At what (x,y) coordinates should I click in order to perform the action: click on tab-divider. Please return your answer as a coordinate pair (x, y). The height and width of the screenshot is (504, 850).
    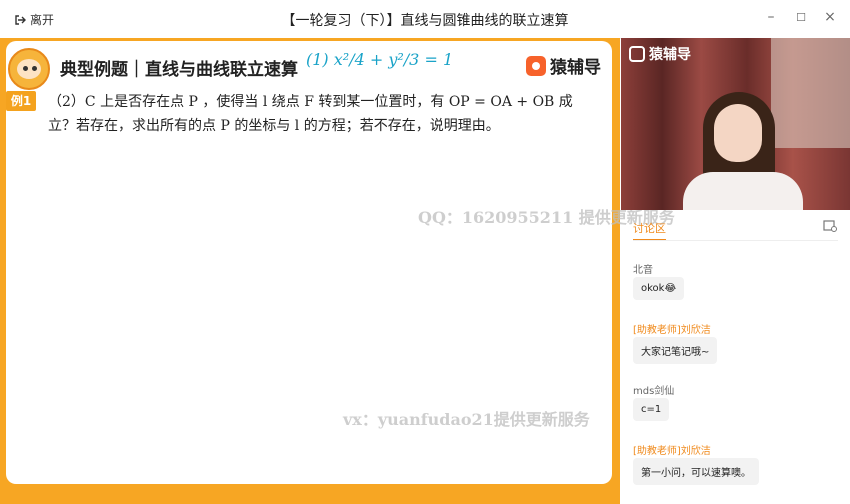
    Looking at the image, I should click on (735, 240).